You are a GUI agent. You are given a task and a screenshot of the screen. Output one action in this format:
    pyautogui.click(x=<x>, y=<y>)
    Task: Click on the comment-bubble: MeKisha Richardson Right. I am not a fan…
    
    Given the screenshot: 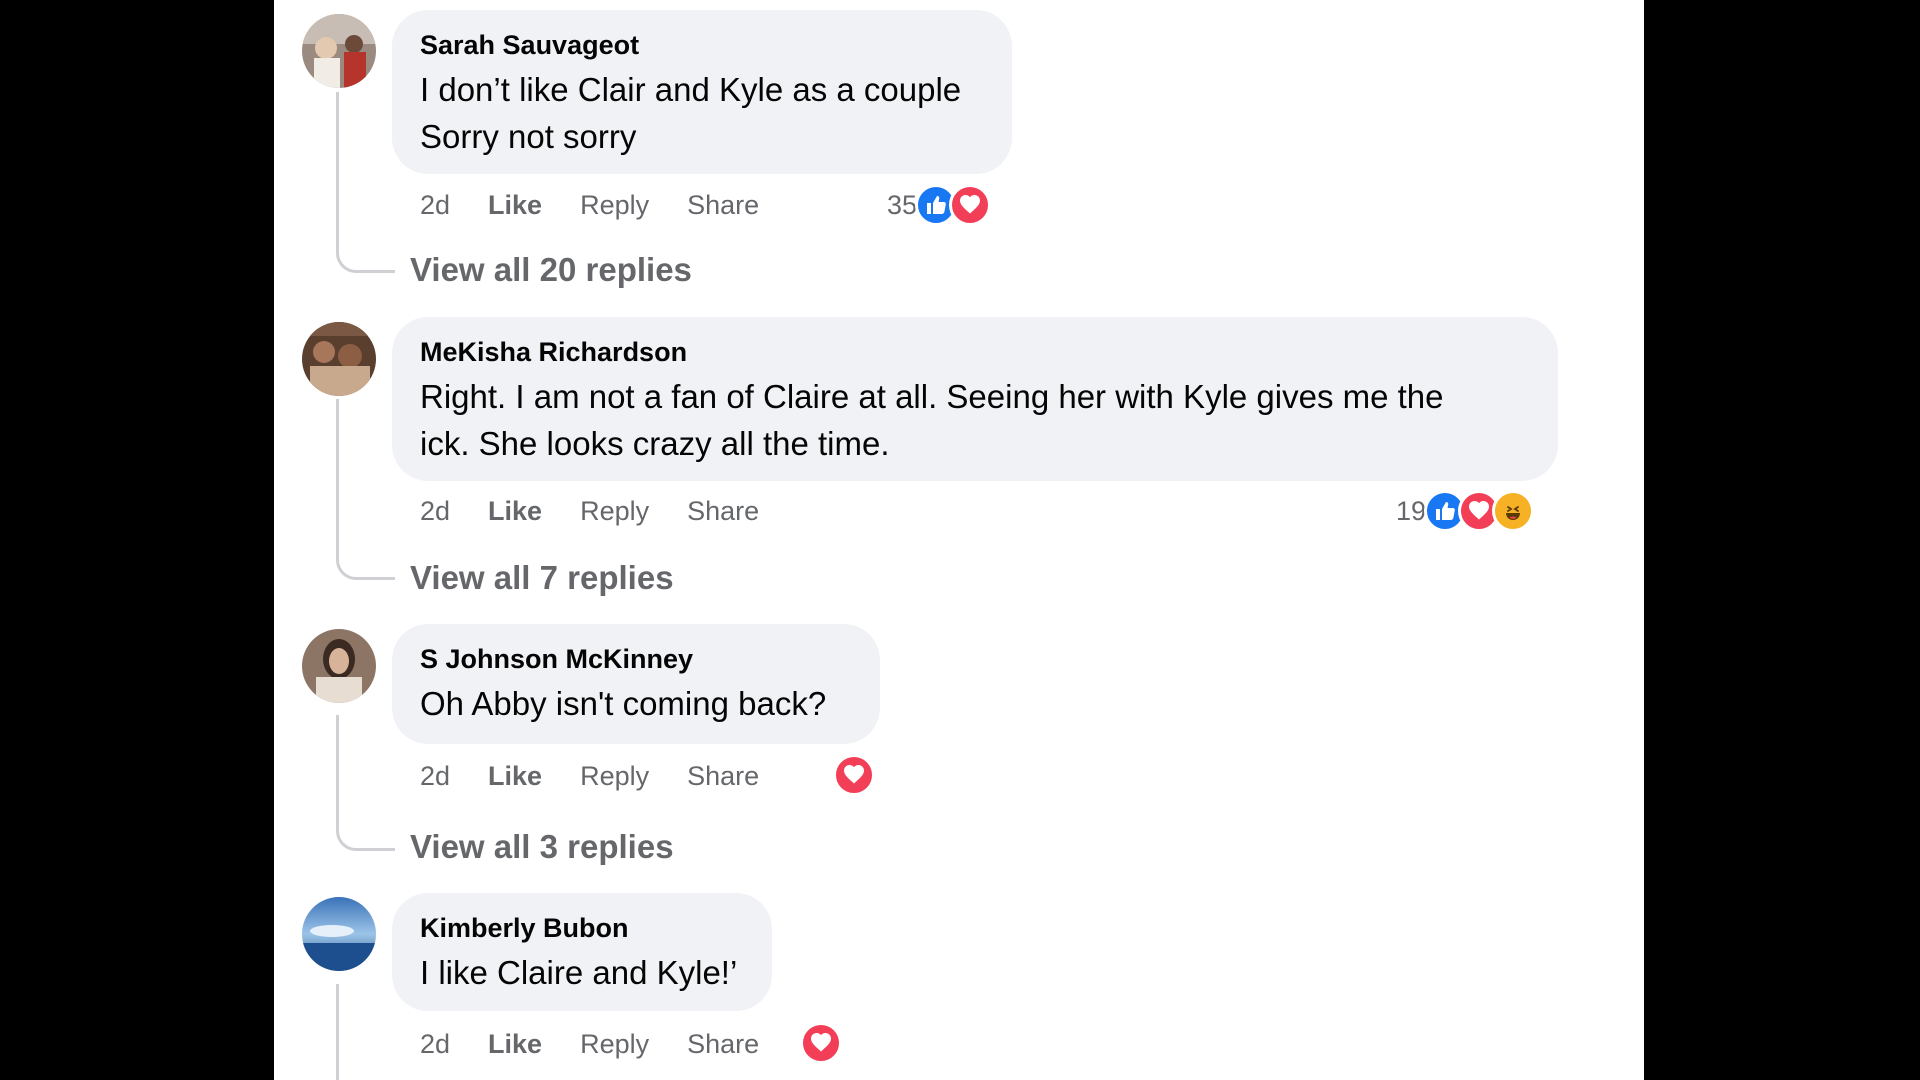 What is the action you would take?
    pyautogui.click(x=975, y=399)
    